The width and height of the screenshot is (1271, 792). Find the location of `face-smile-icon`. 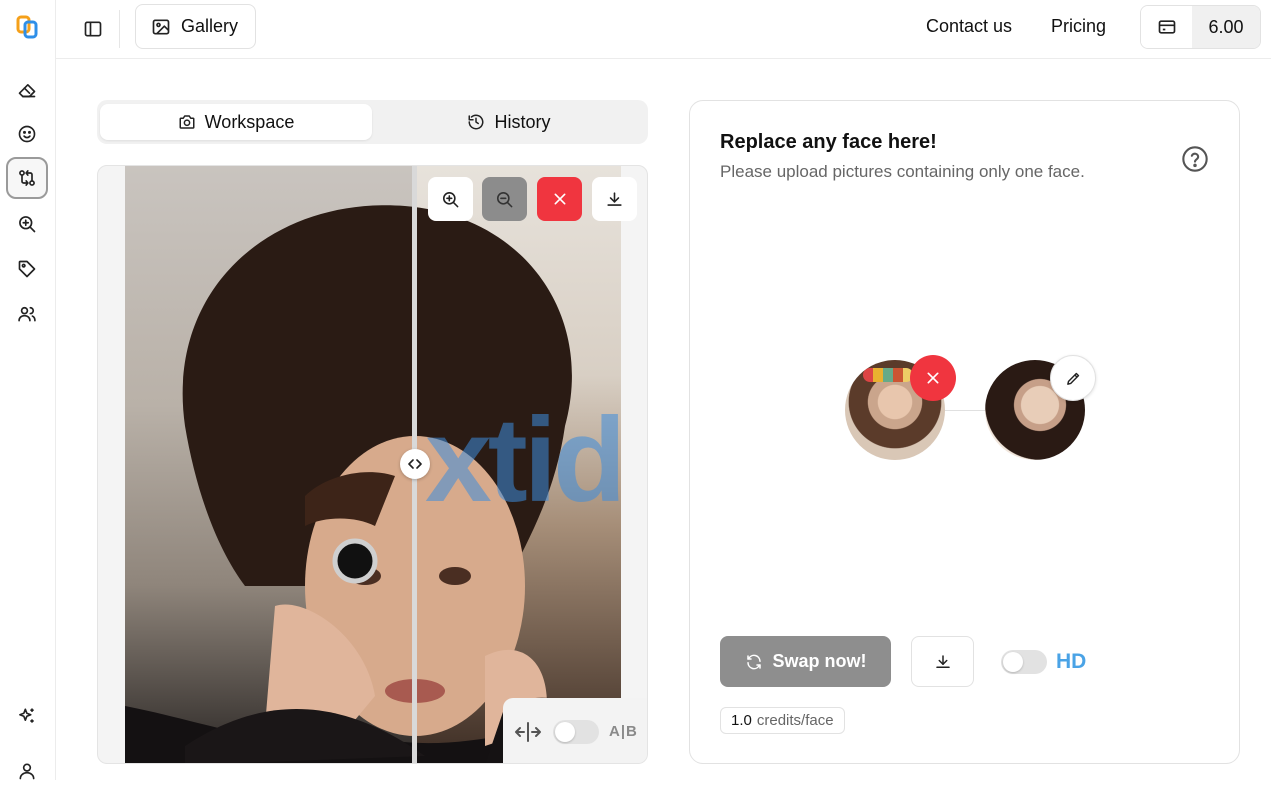

face-smile-icon is located at coordinates (27, 134).